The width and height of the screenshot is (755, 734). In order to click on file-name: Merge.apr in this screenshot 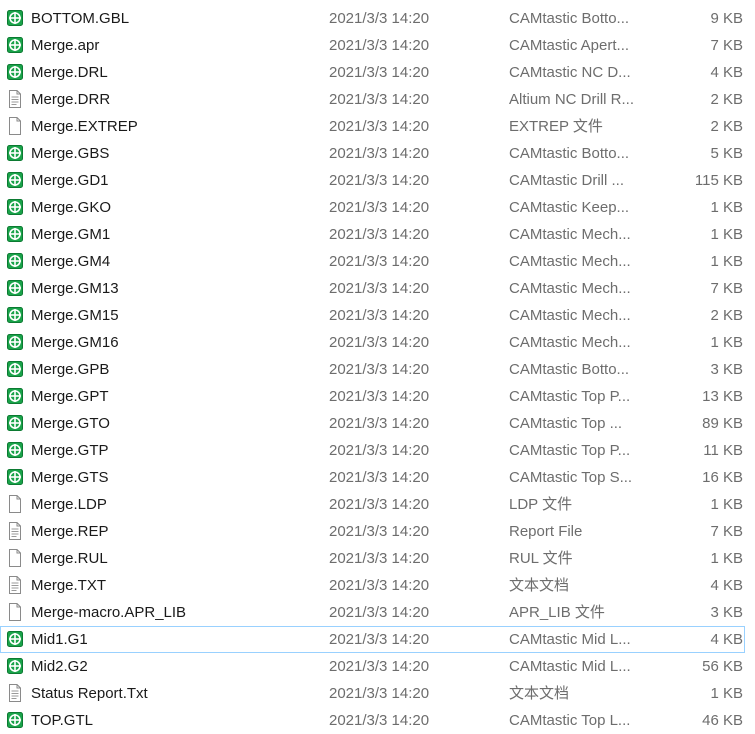, I will do `click(65, 45)`.